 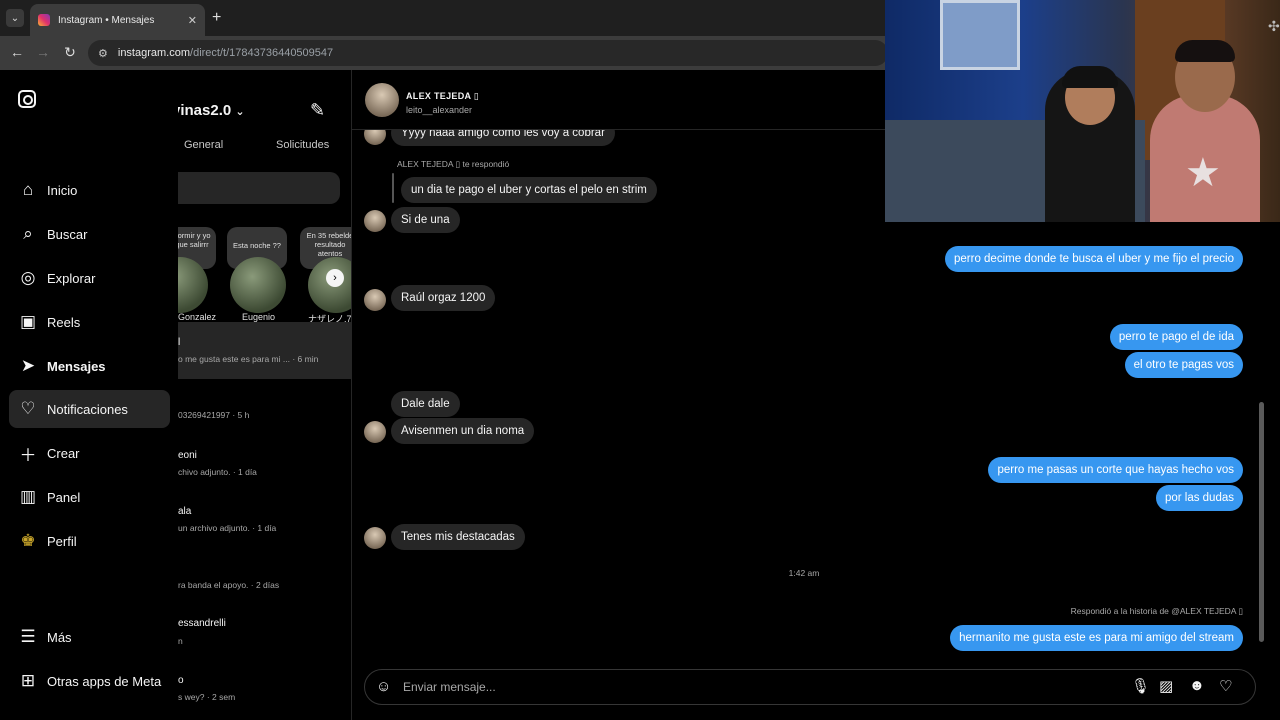 I want to click on conversation-preview: 03269421997 · 5 h, so click(x=213, y=415).